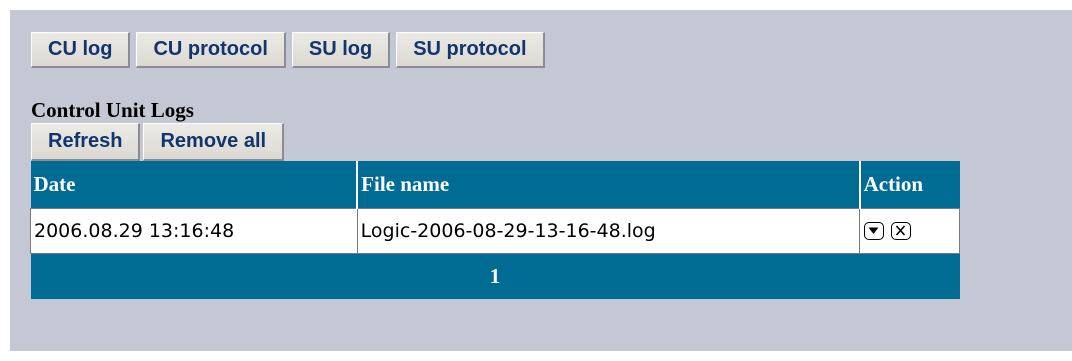 This screenshot has width=1072, height=361. I want to click on log-actions-cell, so click(909, 230).